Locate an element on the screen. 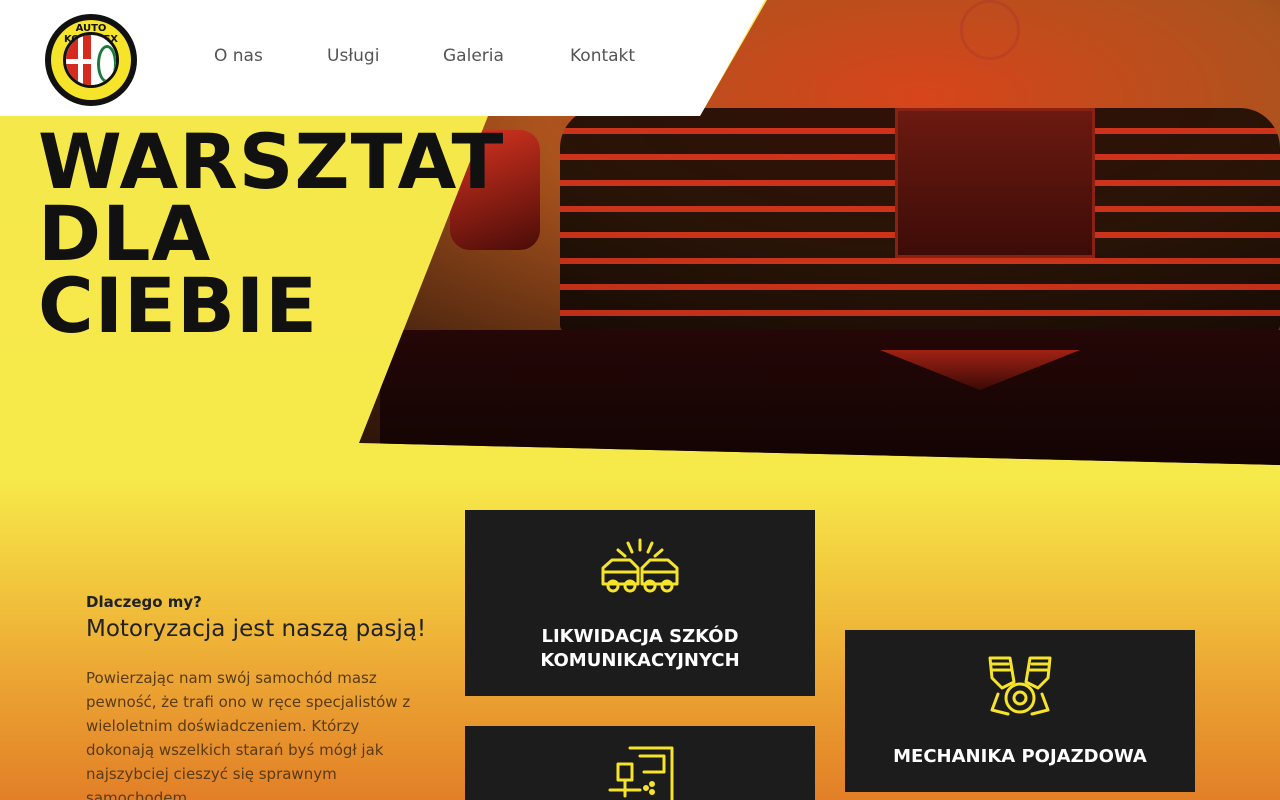 This screenshot has width=1280, height=800. nav-link-galeria: Galeria is located at coordinates (473, 56).